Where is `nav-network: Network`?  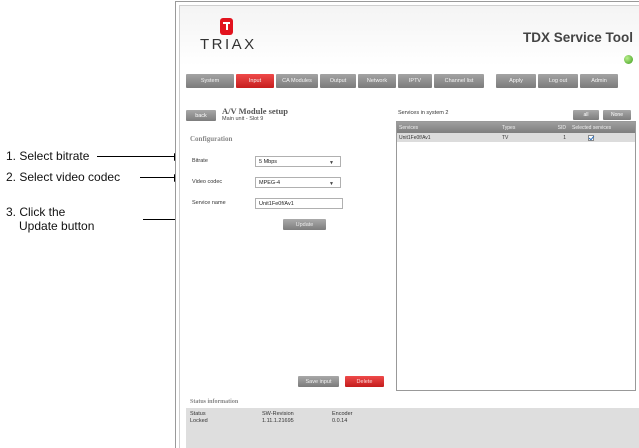 nav-network: Network is located at coordinates (377, 81).